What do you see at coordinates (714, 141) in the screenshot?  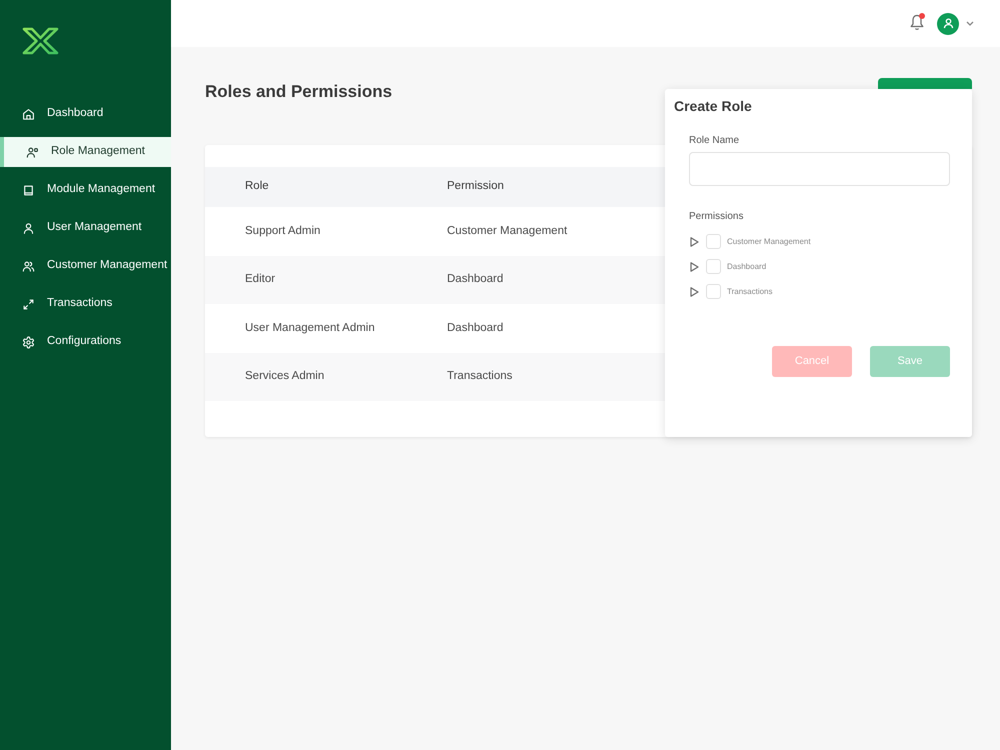 I see `field-label: Role Name` at bounding box center [714, 141].